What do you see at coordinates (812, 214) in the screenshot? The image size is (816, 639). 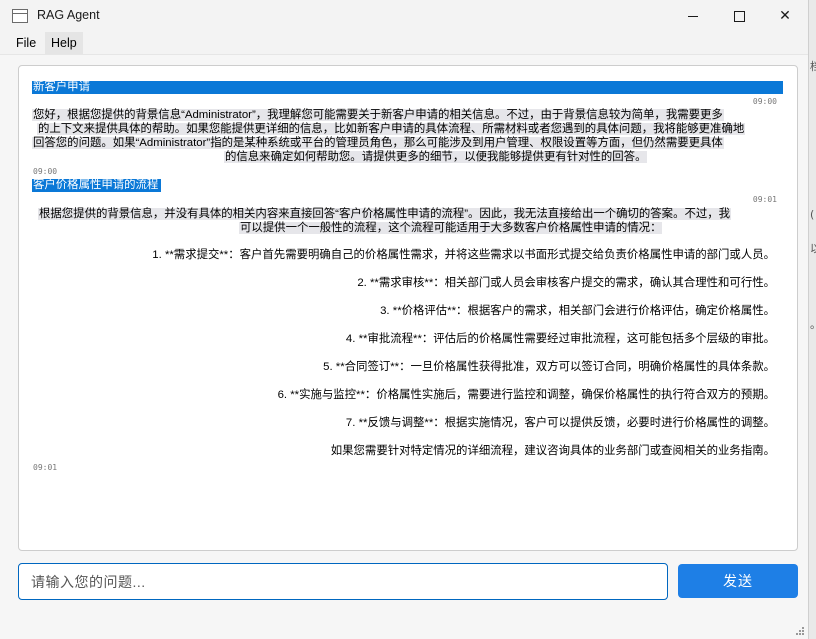 I see `background-glyph: (` at bounding box center [812, 214].